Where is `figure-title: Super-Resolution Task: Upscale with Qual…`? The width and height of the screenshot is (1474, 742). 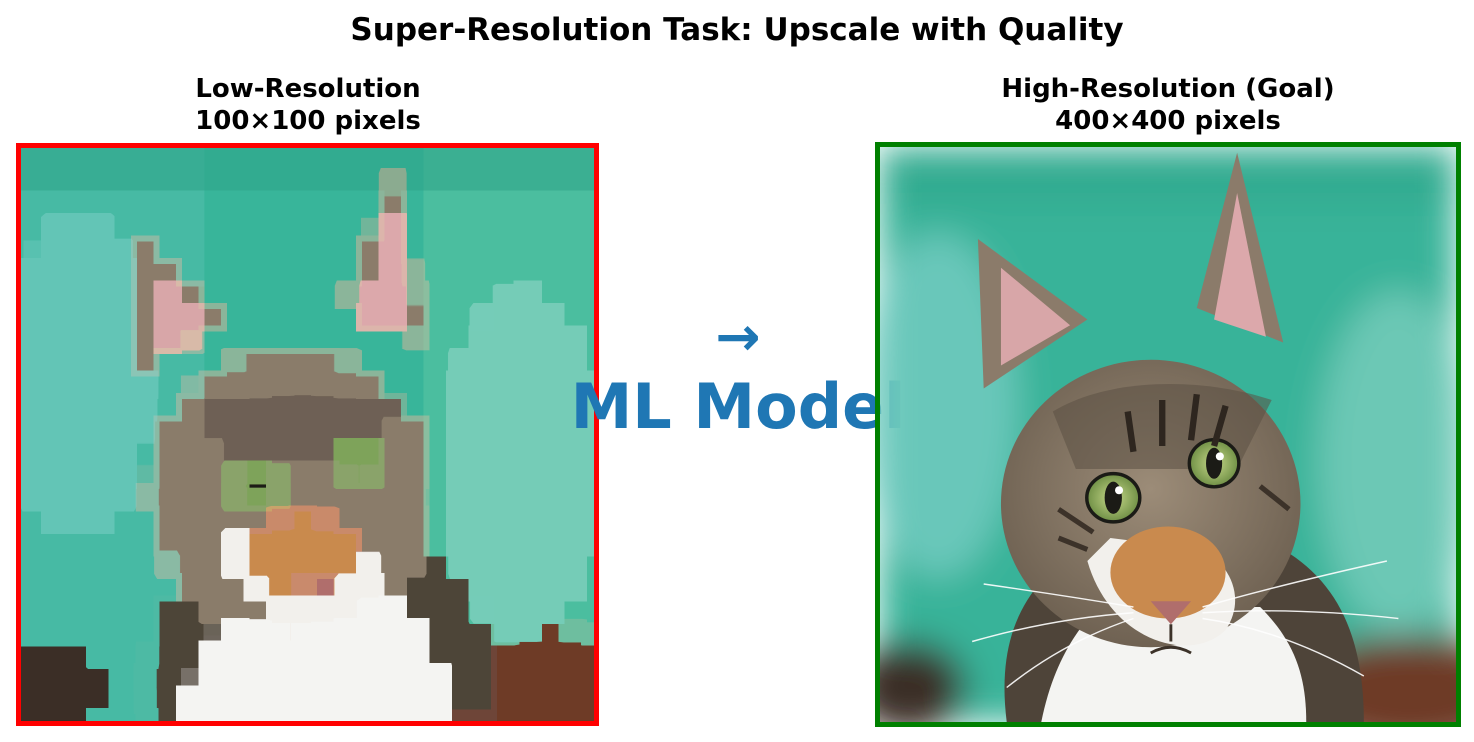 figure-title: Super-Resolution Task: Upscale with Qual… is located at coordinates (737, 30).